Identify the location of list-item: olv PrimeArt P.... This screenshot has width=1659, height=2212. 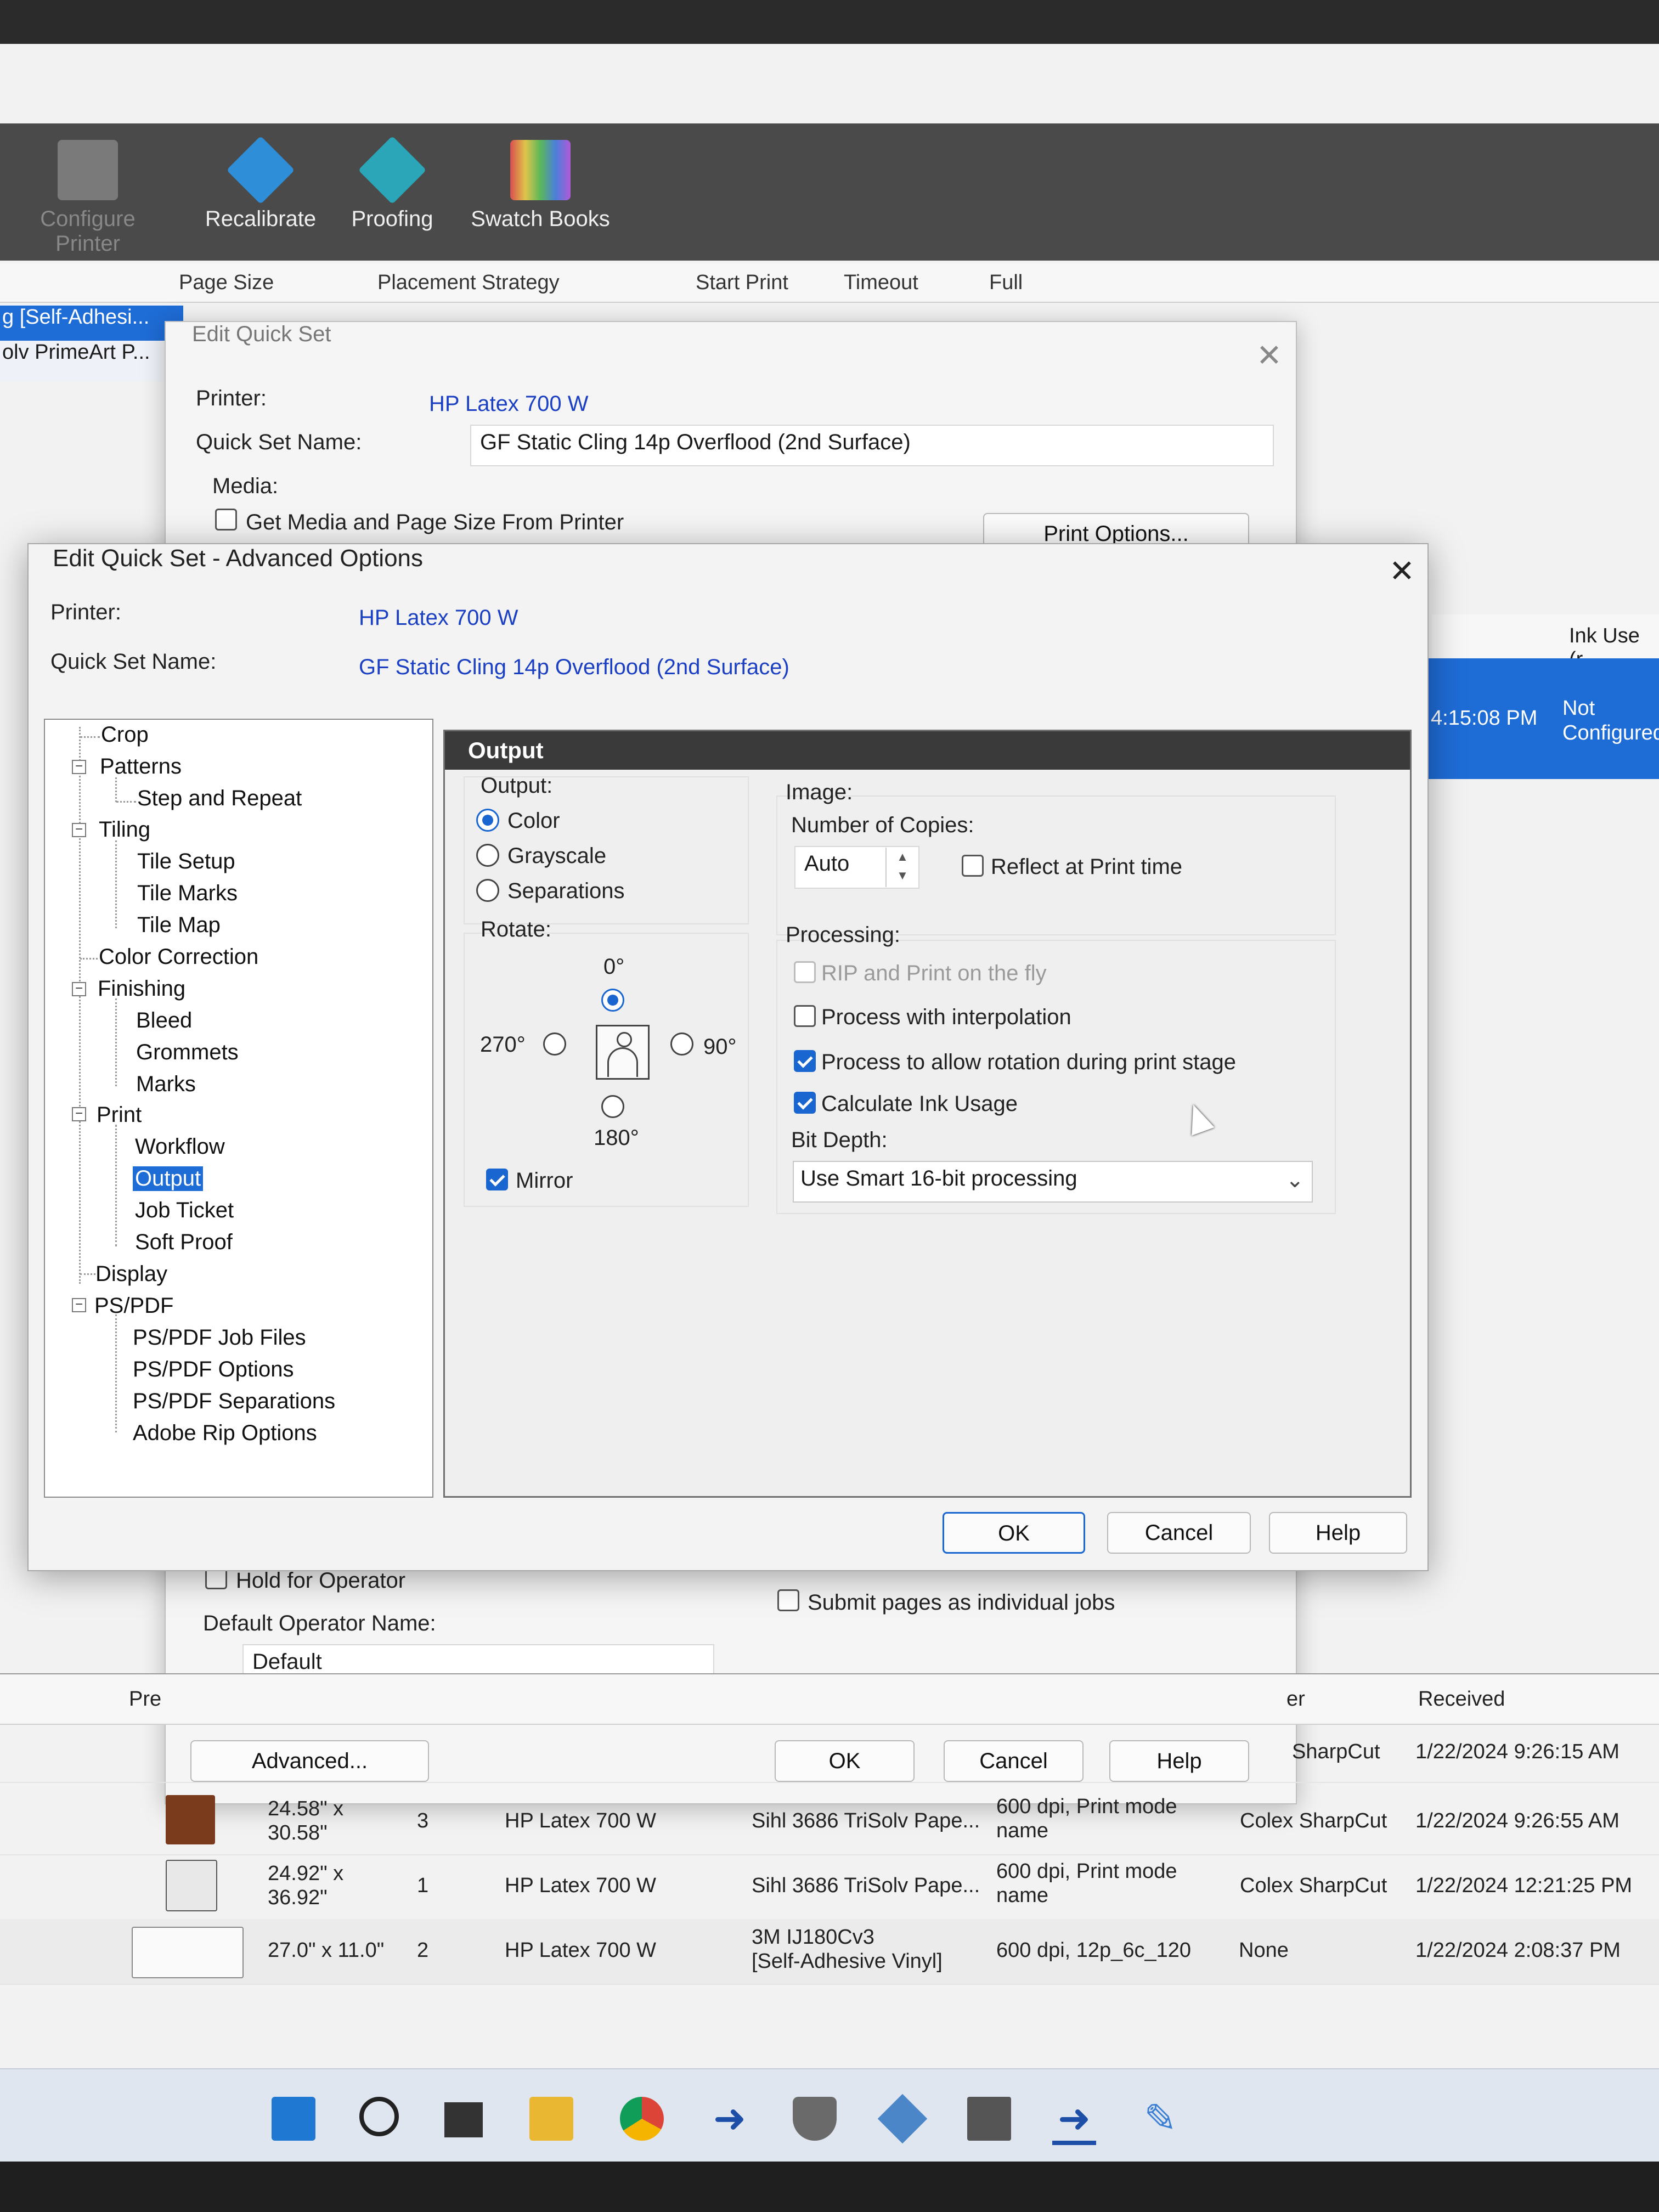
(91, 358).